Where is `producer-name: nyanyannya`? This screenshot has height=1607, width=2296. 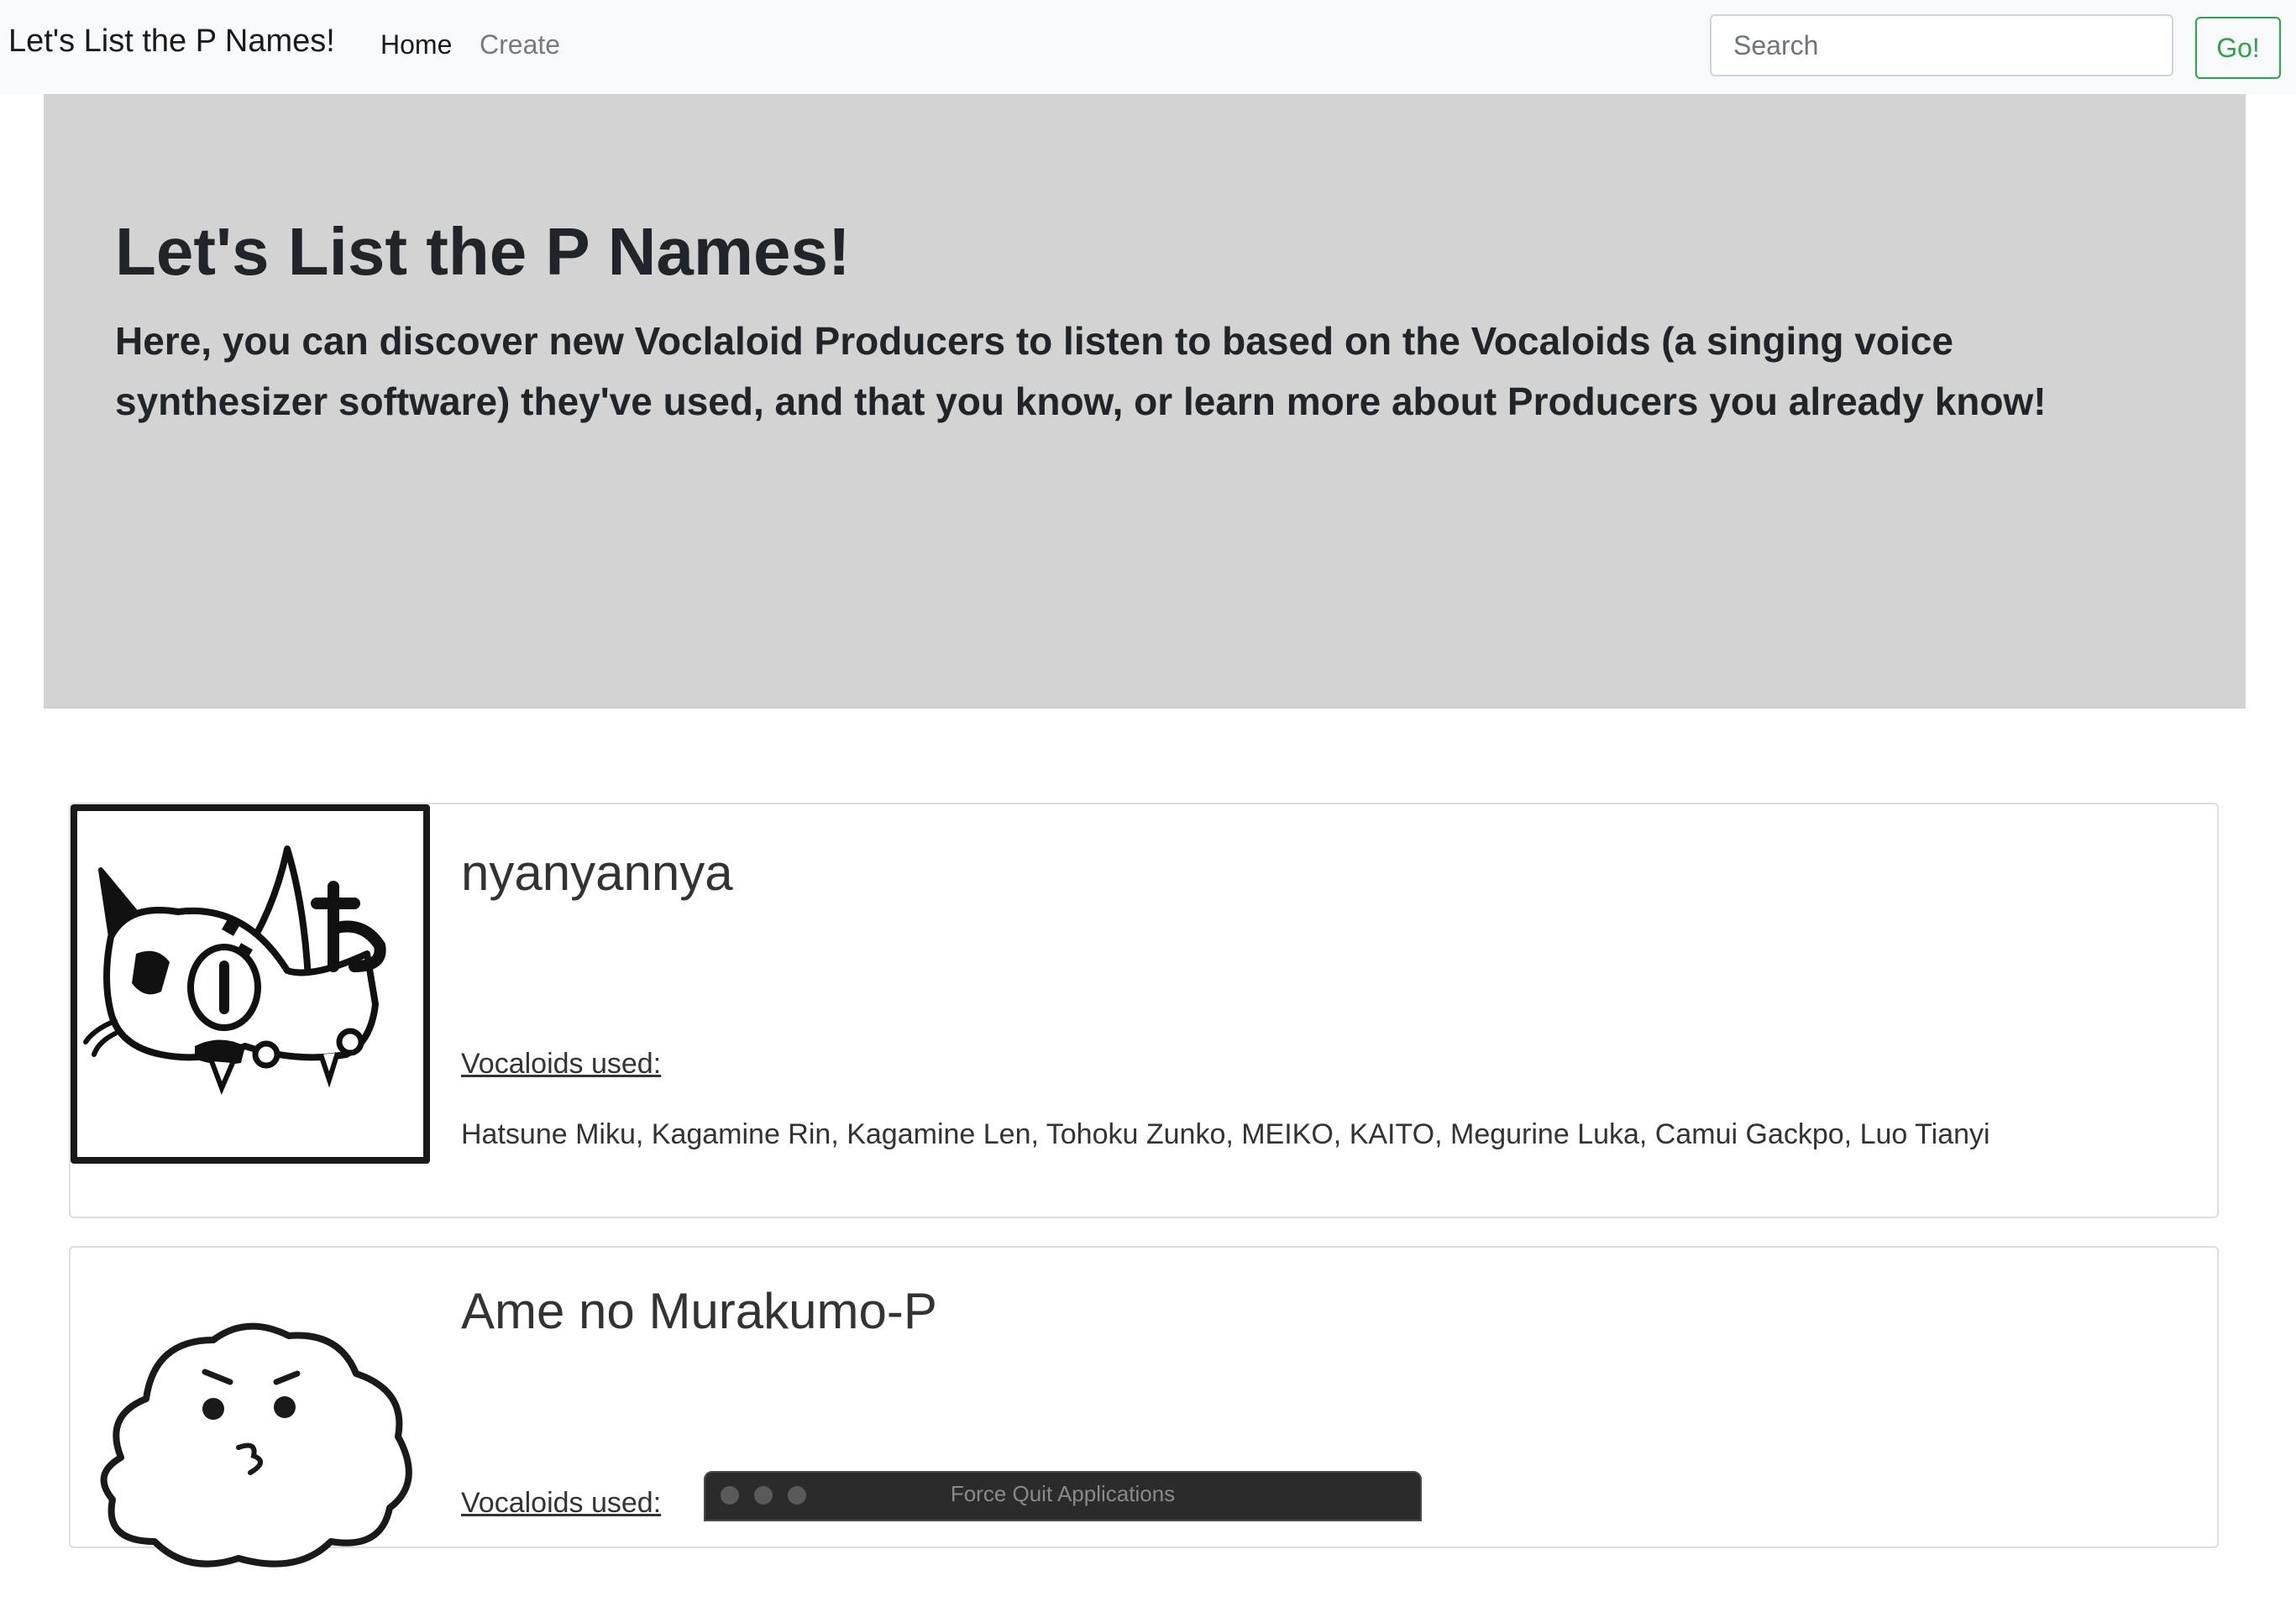 producer-name: nyanyannya is located at coordinates (597, 873).